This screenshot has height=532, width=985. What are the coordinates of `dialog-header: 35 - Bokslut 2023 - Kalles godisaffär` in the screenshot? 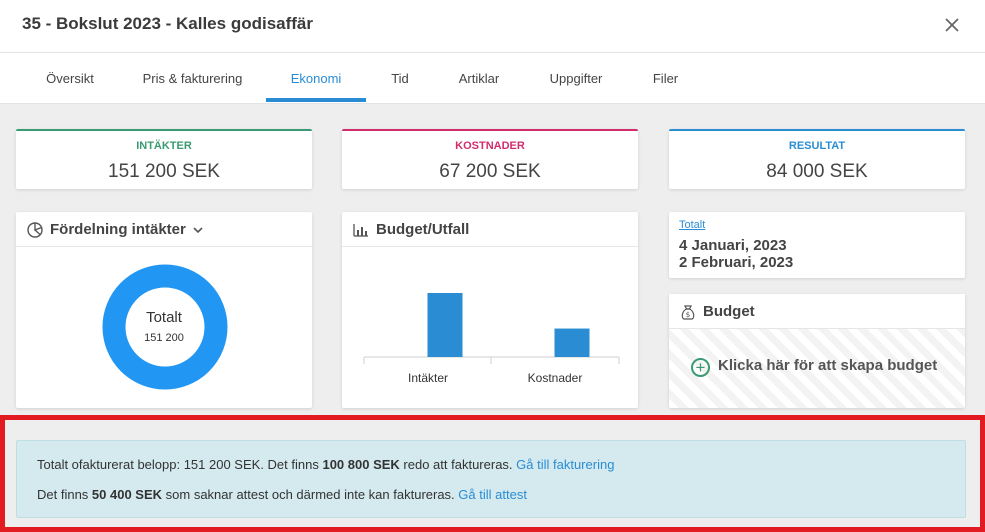 It's located at (492, 26).